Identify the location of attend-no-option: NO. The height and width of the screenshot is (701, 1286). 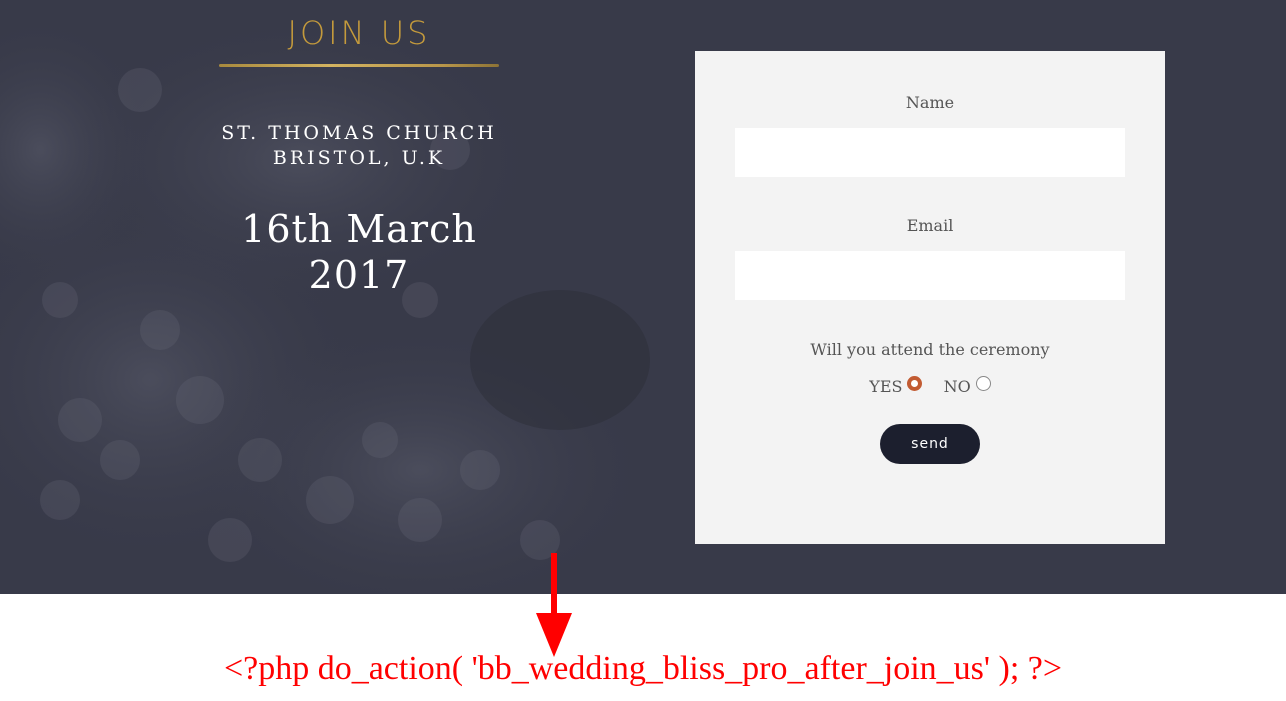
(967, 386).